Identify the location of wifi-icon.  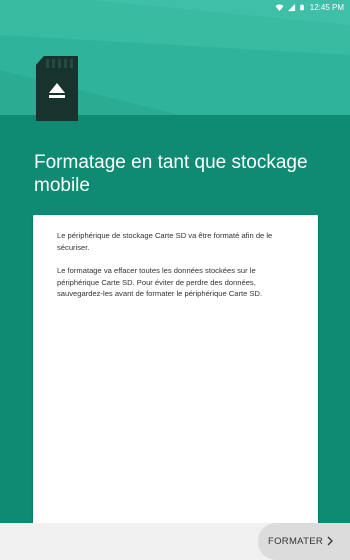
(279, 7).